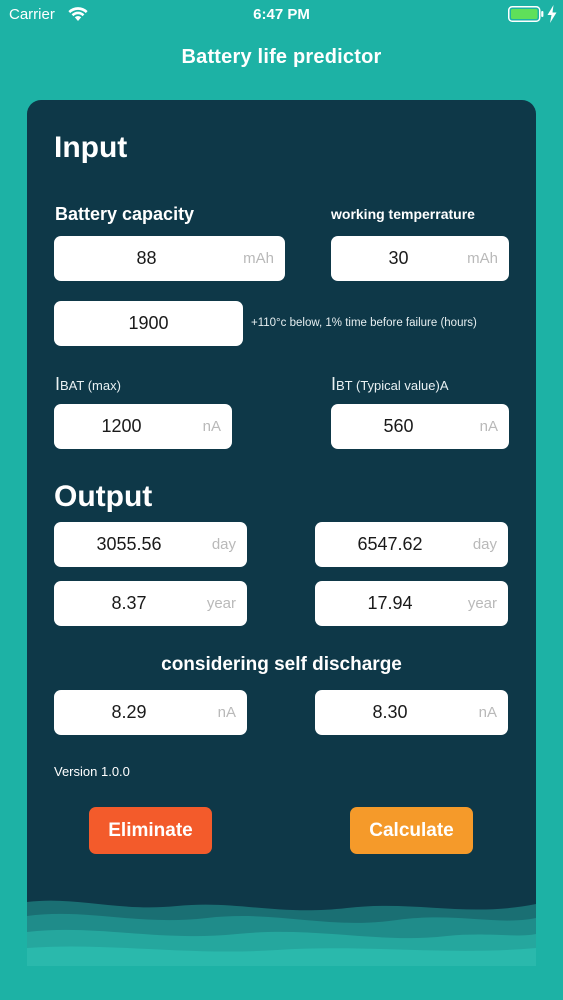  Describe the element at coordinates (281, 57) in the screenshot. I see `app-title: Battery life predictor` at that location.